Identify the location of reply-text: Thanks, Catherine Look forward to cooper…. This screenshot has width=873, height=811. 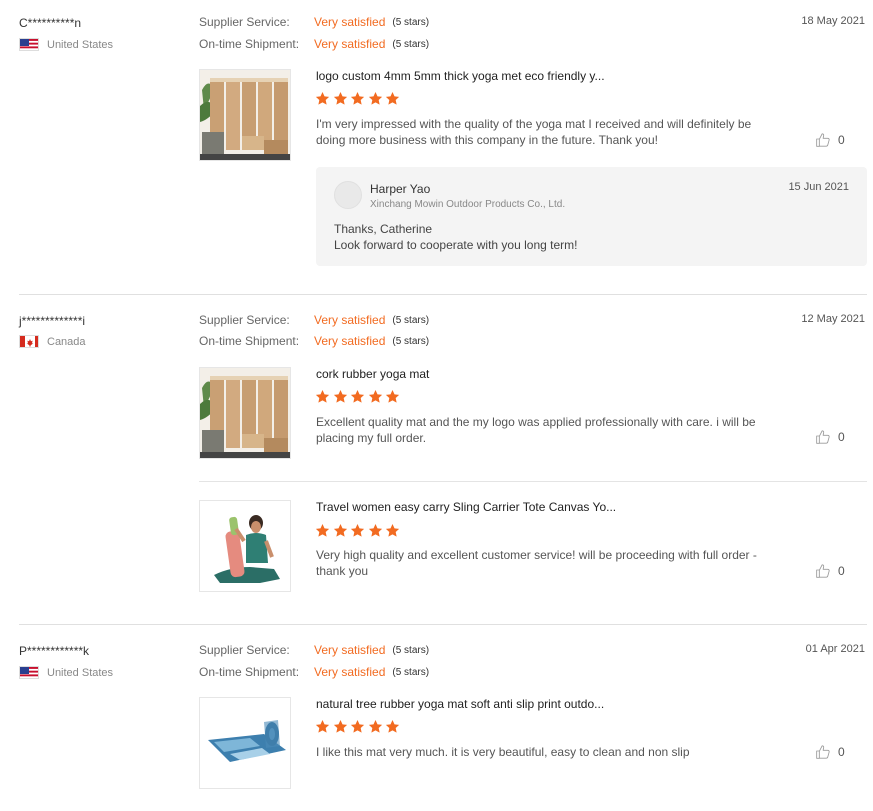
(455, 237).